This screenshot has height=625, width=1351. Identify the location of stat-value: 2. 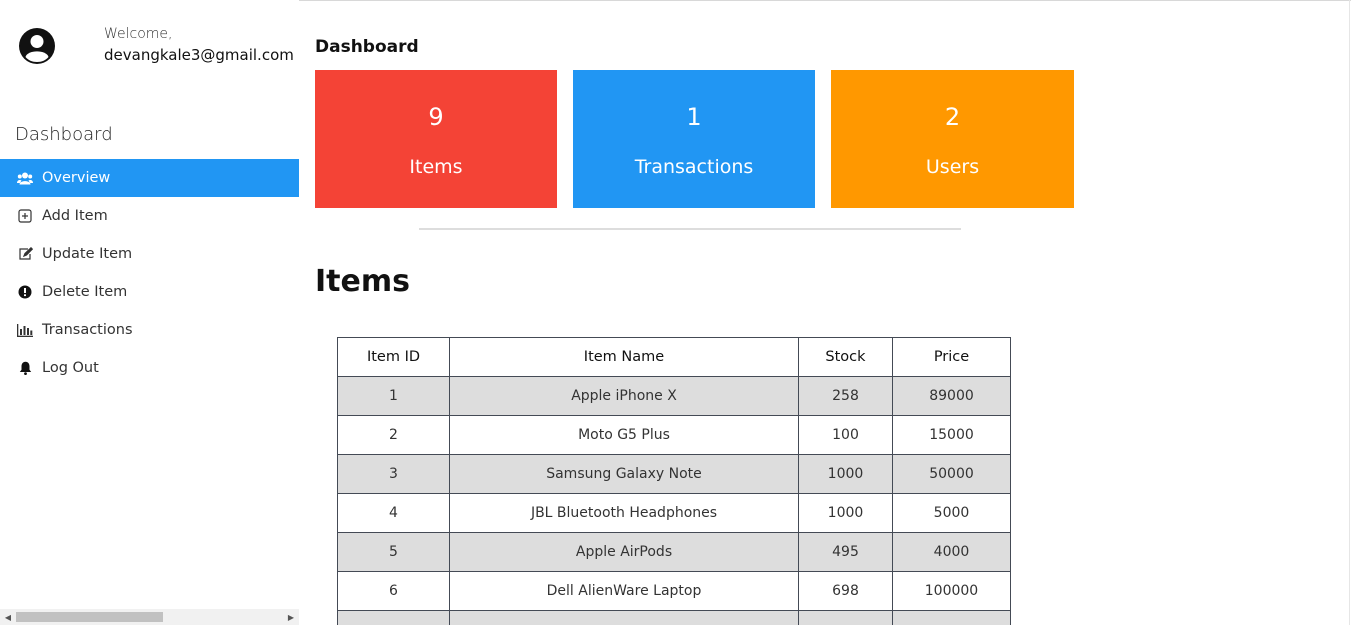
(952, 117).